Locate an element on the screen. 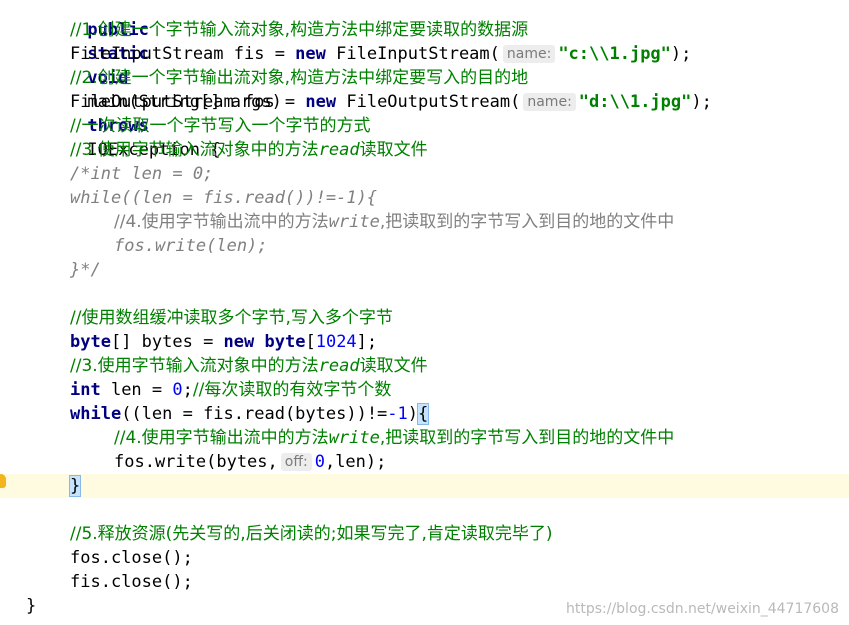 The image size is (849, 625). line-comment: //4.使用字节输出流中的方法 is located at coordinates (221, 438).